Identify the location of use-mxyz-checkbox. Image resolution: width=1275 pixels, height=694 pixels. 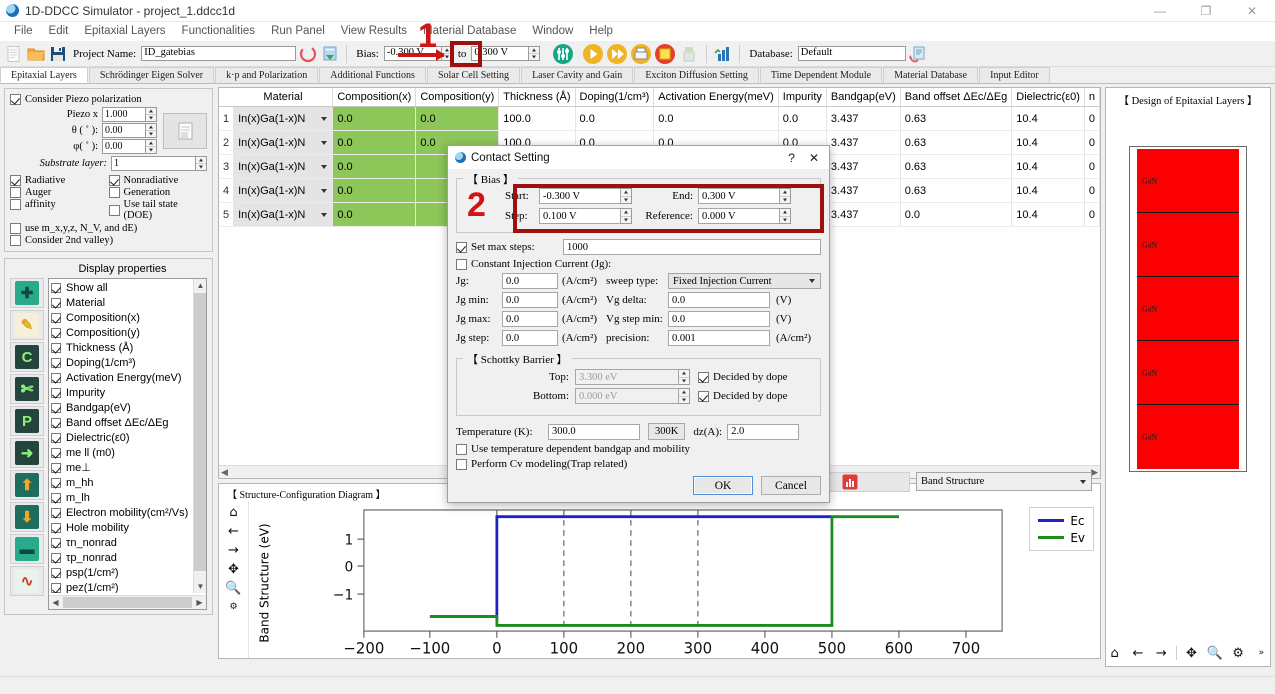
(15, 228).